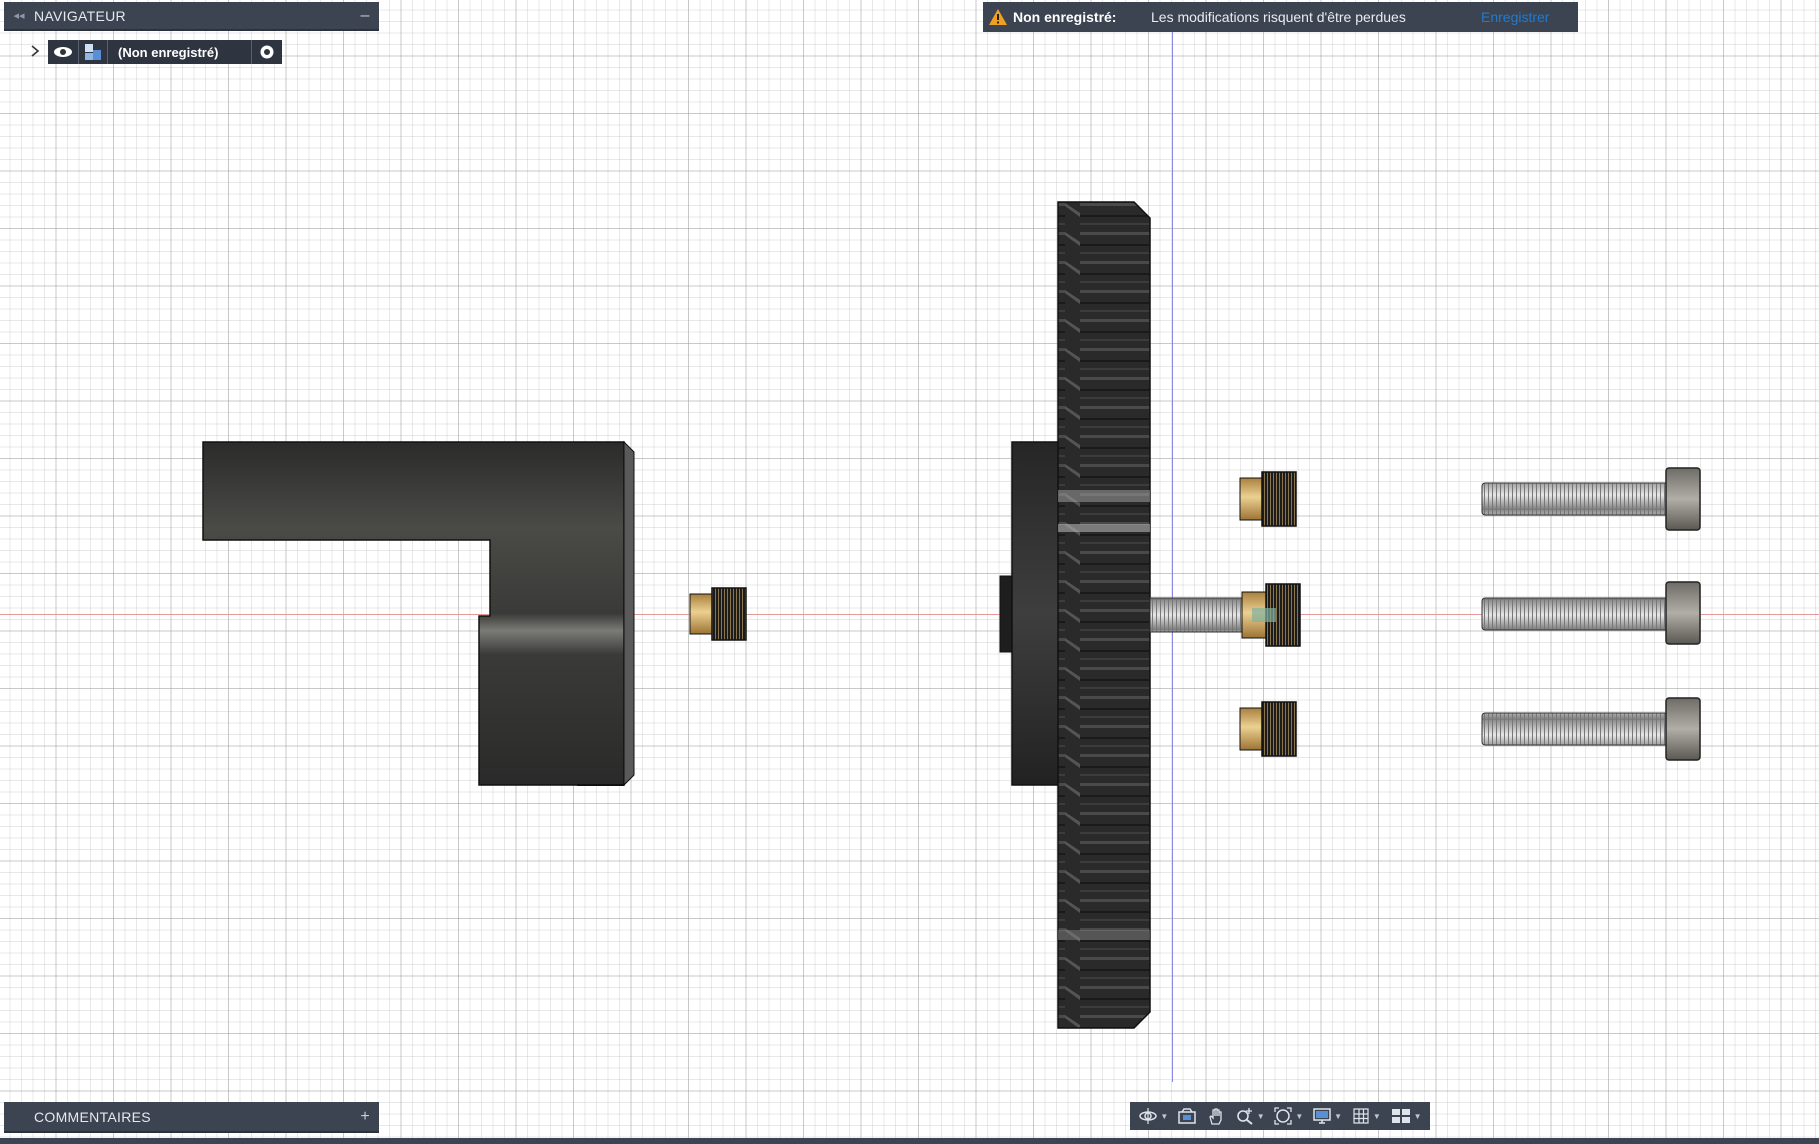 This screenshot has width=1819, height=1144. I want to click on minimize-navigator-button: –, so click(365, 16).